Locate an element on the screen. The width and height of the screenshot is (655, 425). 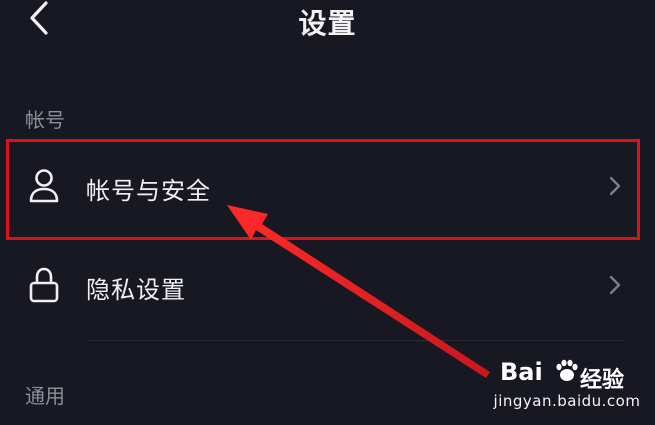
baidu-jingyan-watermark: Bai 经验 jingyan.baidu.com is located at coordinates (567, 383).